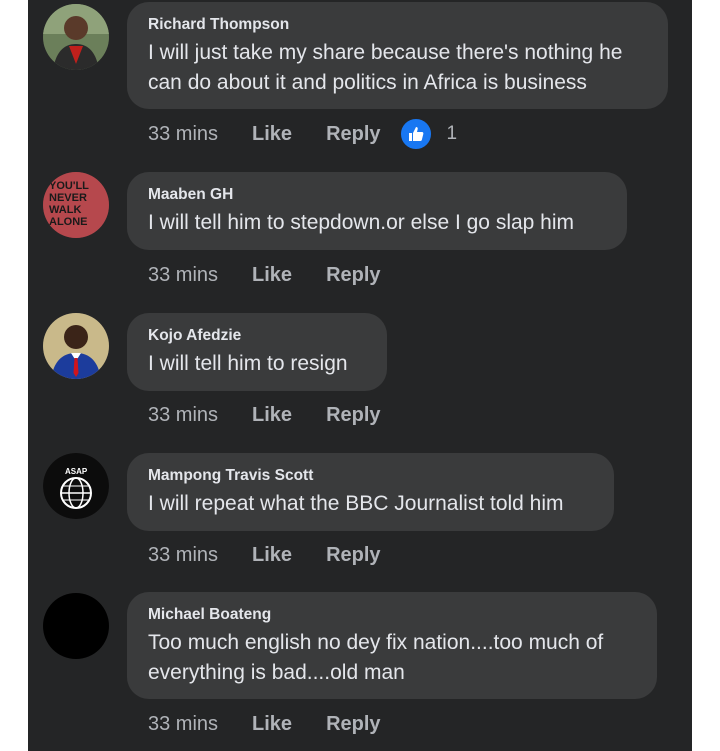  I want to click on comment-text: I will tell him to resign, so click(256, 364).